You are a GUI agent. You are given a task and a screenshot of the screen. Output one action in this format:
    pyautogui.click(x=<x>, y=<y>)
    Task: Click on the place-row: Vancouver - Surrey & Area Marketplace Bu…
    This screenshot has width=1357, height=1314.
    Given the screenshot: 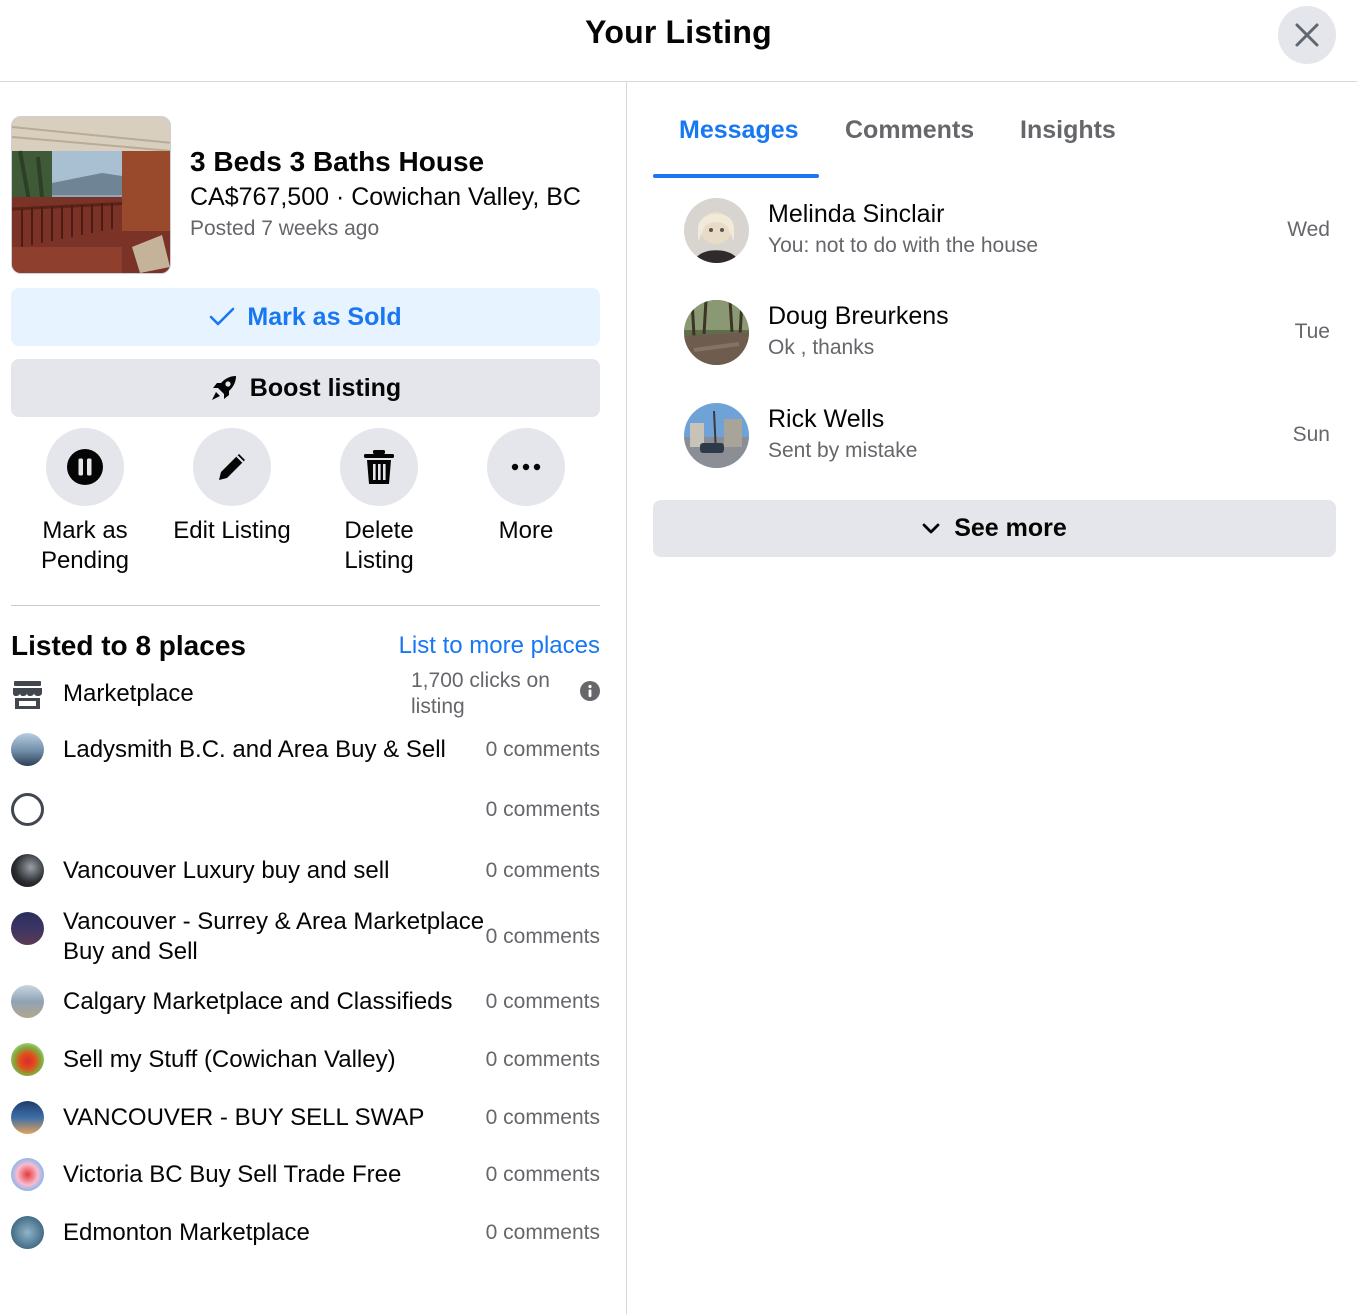 What is the action you would take?
    pyautogui.click(x=305, y=937)
    